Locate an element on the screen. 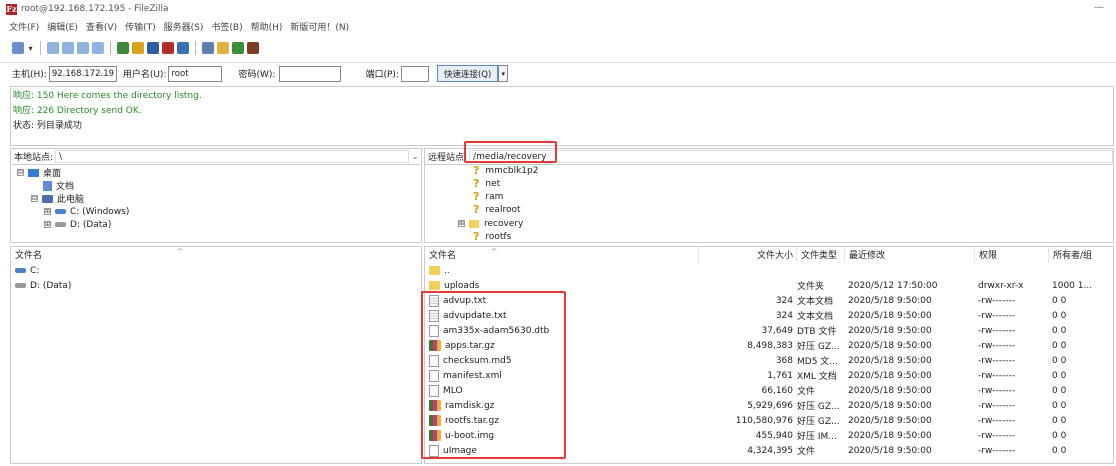 This screenshot has height=466, width=1116. cancel-icon is located at coordinates (153, 48).